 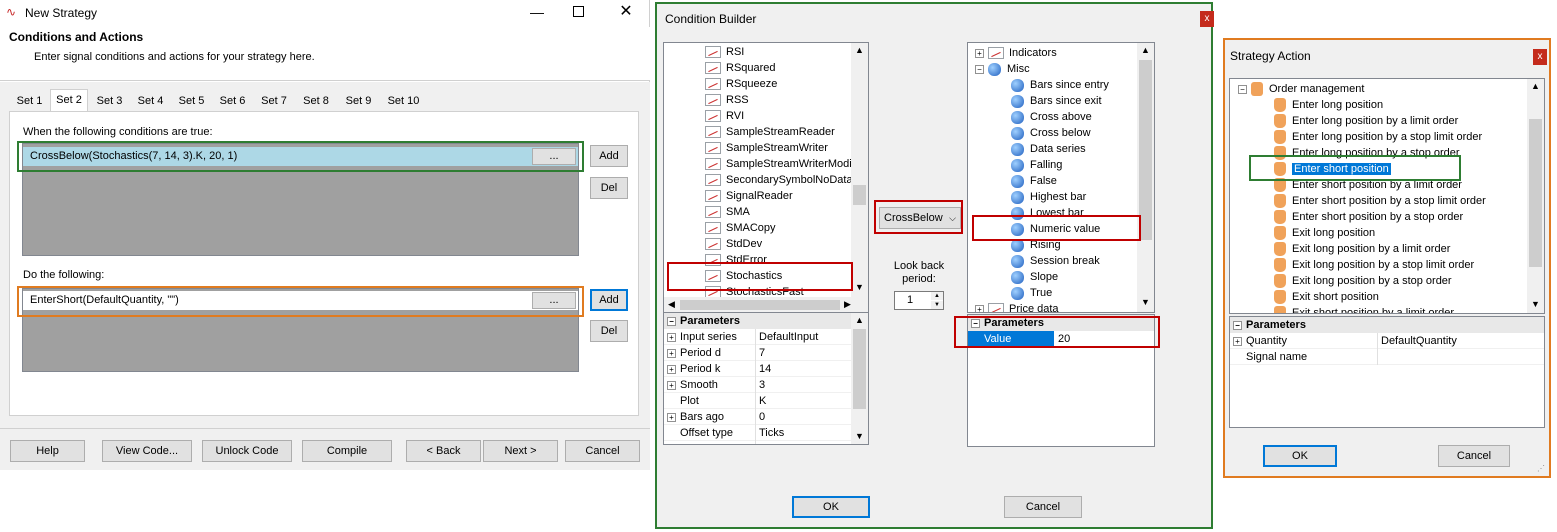 What do you see at coordinates (1017, 306) in the screenshot?
I see `tree-node-price-data: + Price data` at bounding box center [1017, 306].